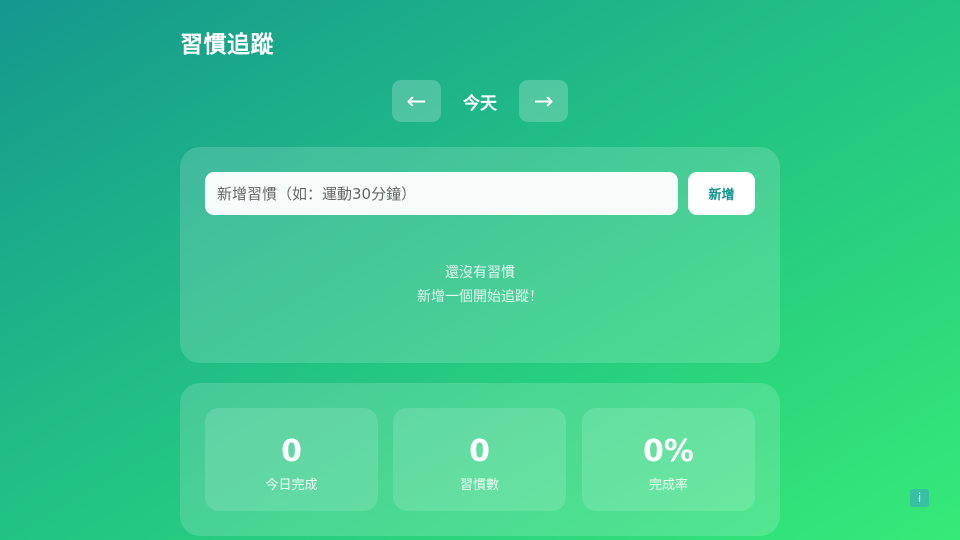  What do you see at coordinates (721, 193) in the screenshot?
I see `add-habit-button: 新增` at bounding box center [721, 193].